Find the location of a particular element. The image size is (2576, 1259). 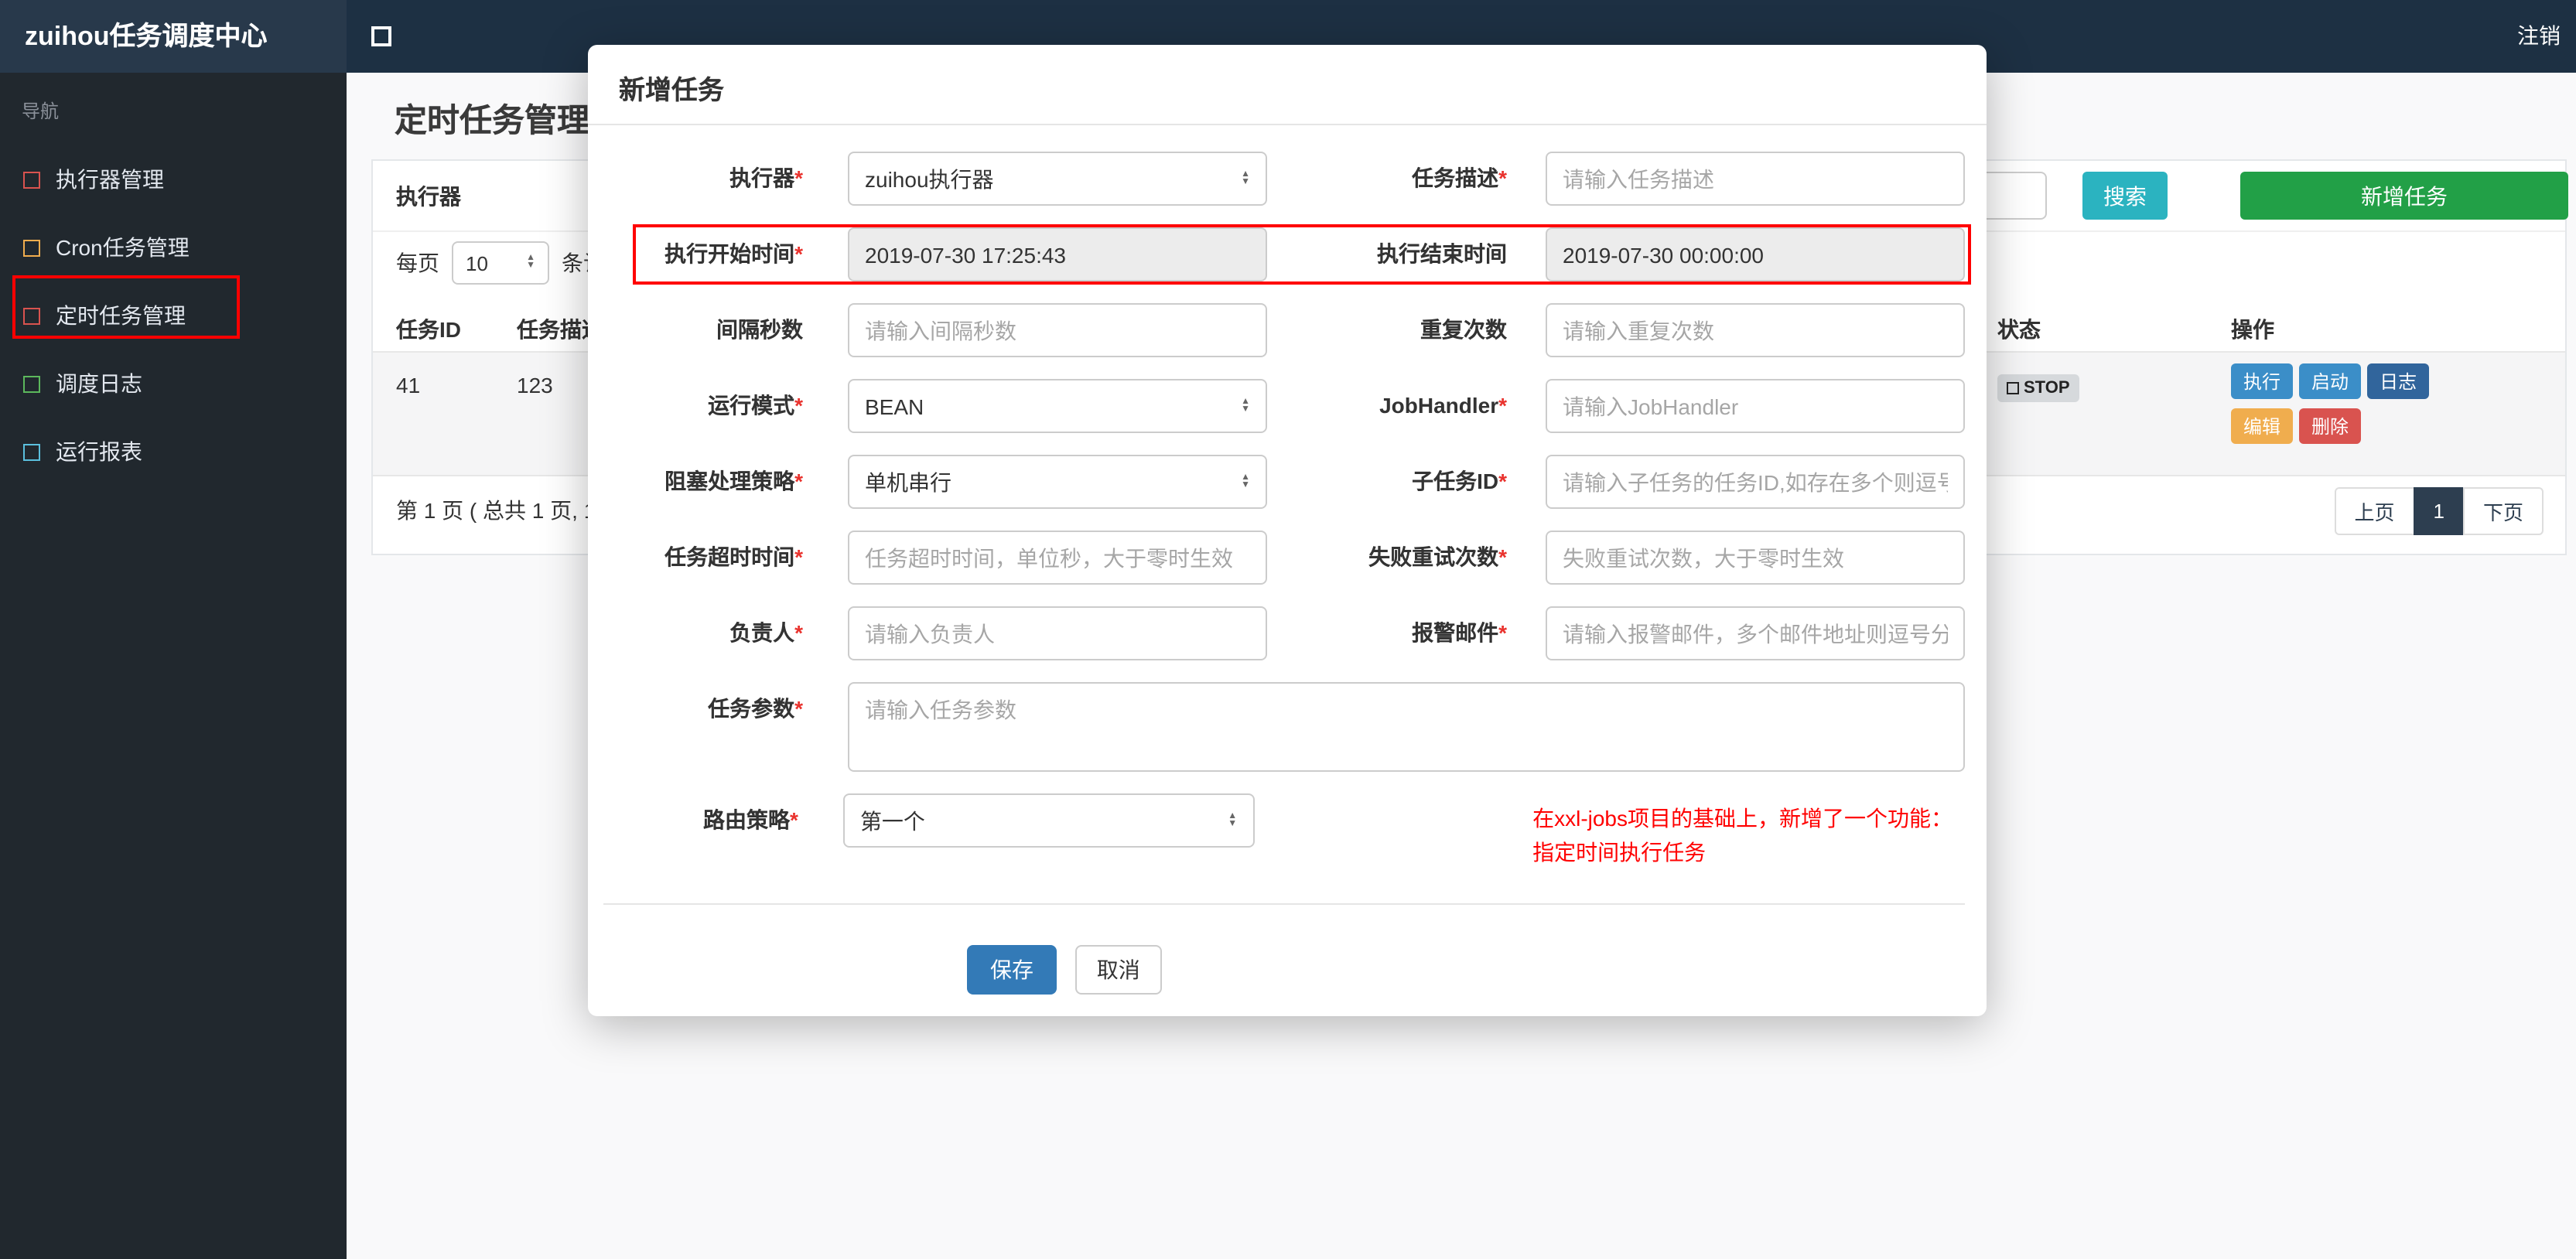

pagination: 上页 1 下页 is located at coordinates (2439, 511).